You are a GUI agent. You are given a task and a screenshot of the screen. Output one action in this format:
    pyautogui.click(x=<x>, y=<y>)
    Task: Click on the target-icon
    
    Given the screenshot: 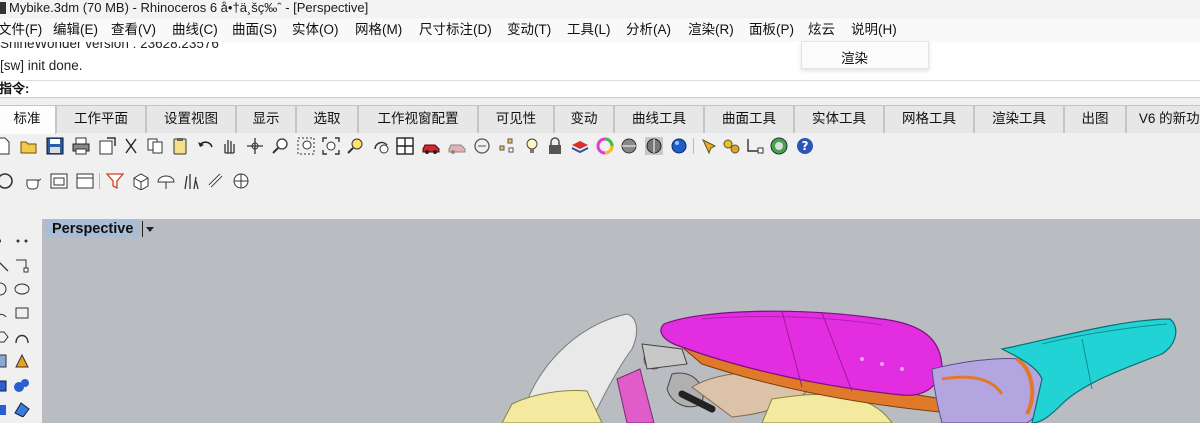 What is the action you would take?
    pyautogui.click(x=241, y=181)
    